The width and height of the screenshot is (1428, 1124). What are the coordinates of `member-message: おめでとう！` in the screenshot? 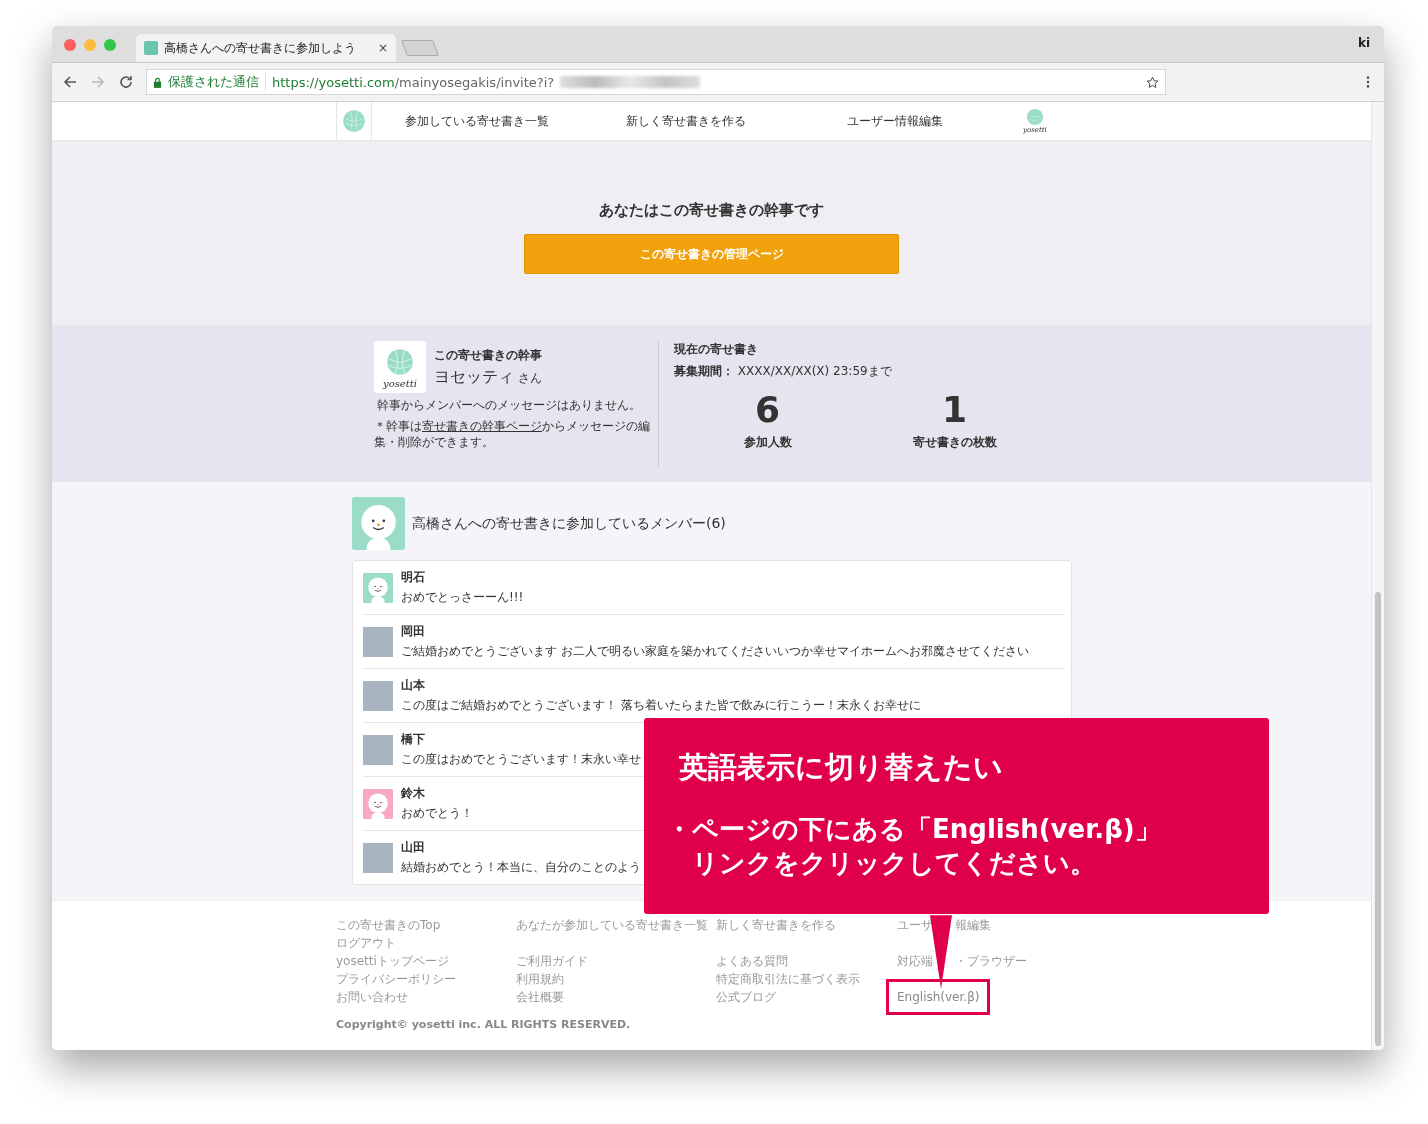 It's located at (437, 813).